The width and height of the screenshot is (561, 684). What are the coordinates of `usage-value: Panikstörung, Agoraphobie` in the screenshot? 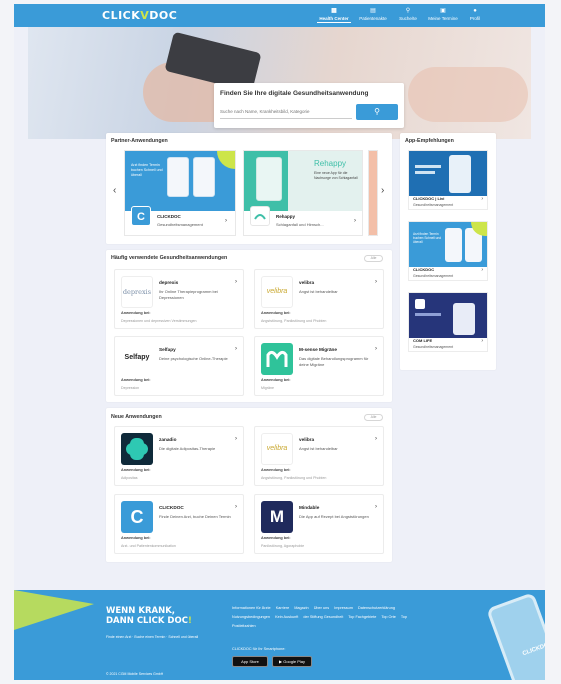 It's located at (283, 546).